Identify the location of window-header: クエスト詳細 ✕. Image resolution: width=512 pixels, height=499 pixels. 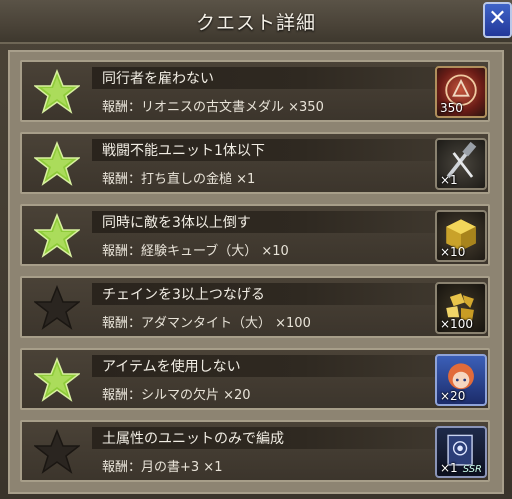
(256, 22).